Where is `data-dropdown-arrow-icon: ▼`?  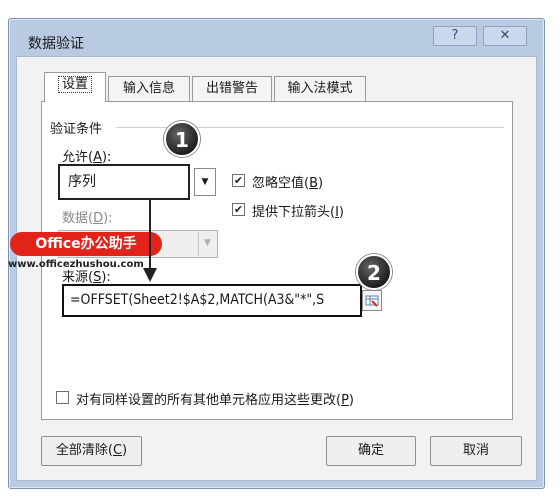 data-dropdown-arrow-icon: ▼ is located at coordinates (207, 244).